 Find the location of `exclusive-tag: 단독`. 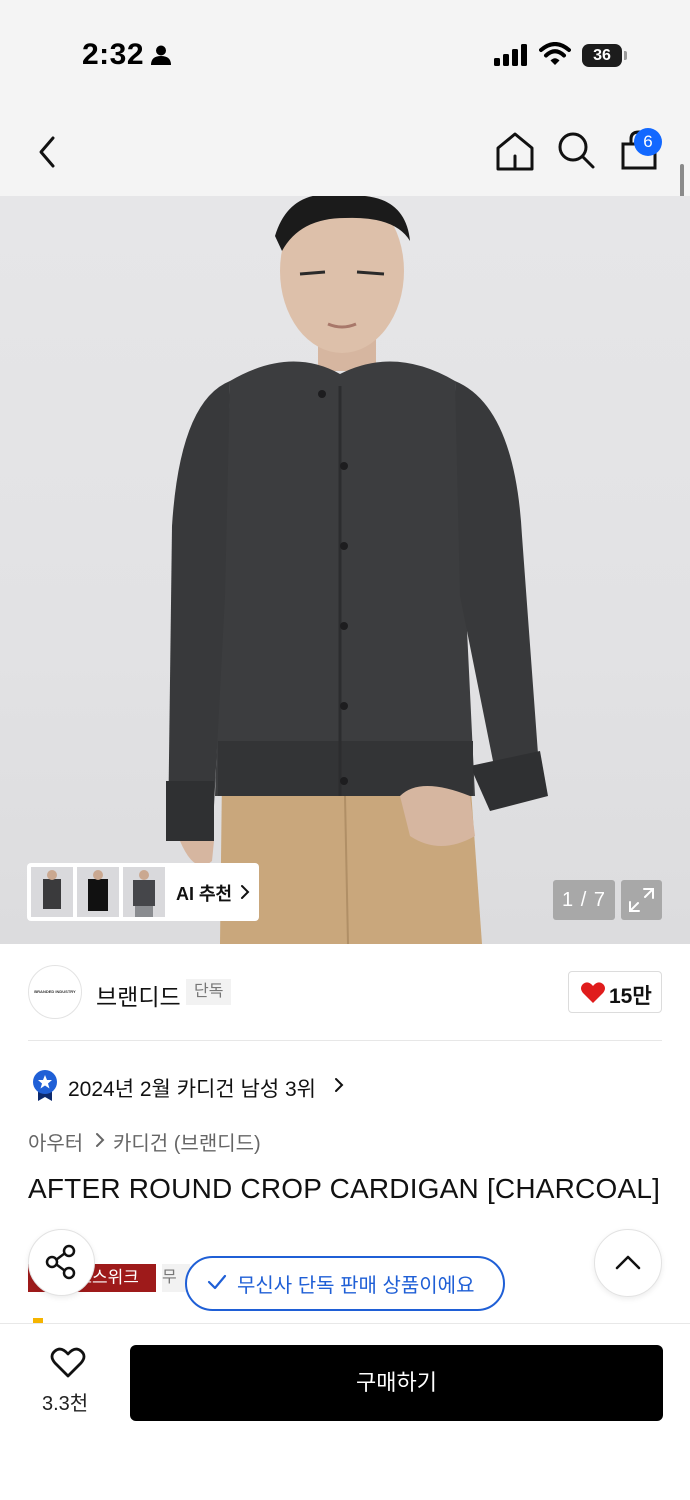

exclusive-tag: 단독 is located at coordinates (209, 992).